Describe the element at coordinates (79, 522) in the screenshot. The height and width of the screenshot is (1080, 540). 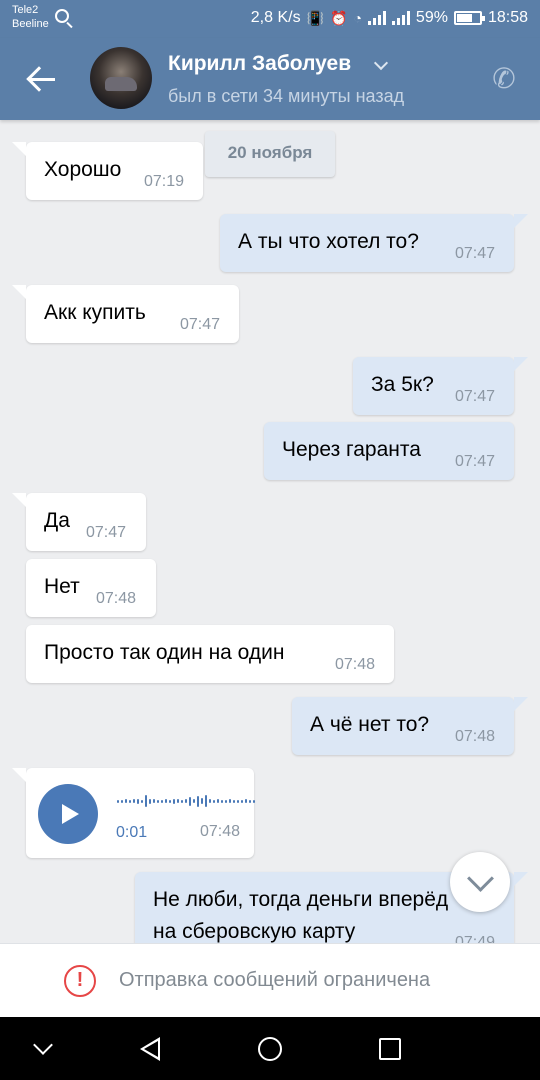
I see `message-incoming: Да 07:47` at that location.